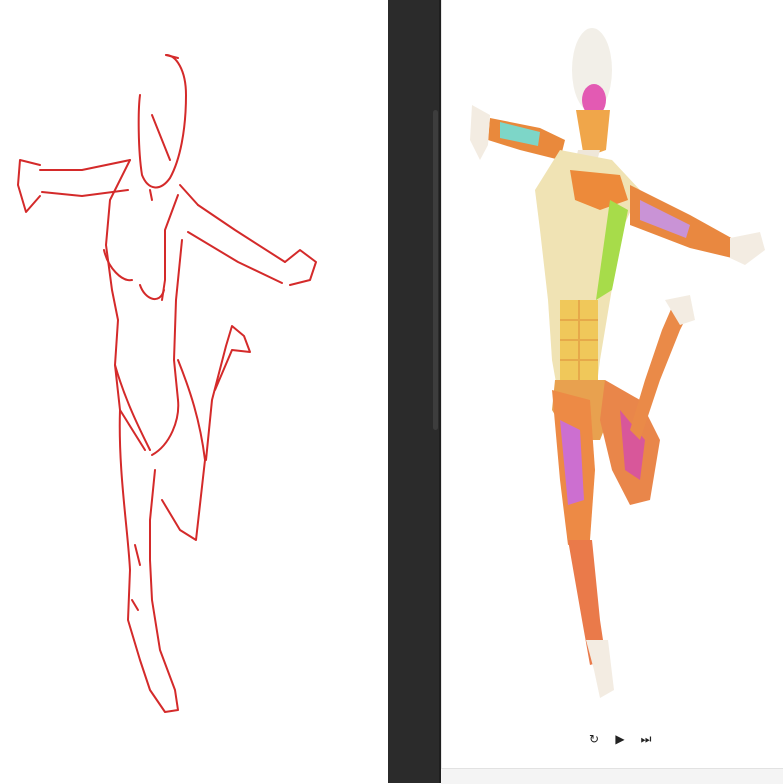 The height and width of the screenshot is (784, 783). I want to click on play-button: ▶, so click(620, 739).